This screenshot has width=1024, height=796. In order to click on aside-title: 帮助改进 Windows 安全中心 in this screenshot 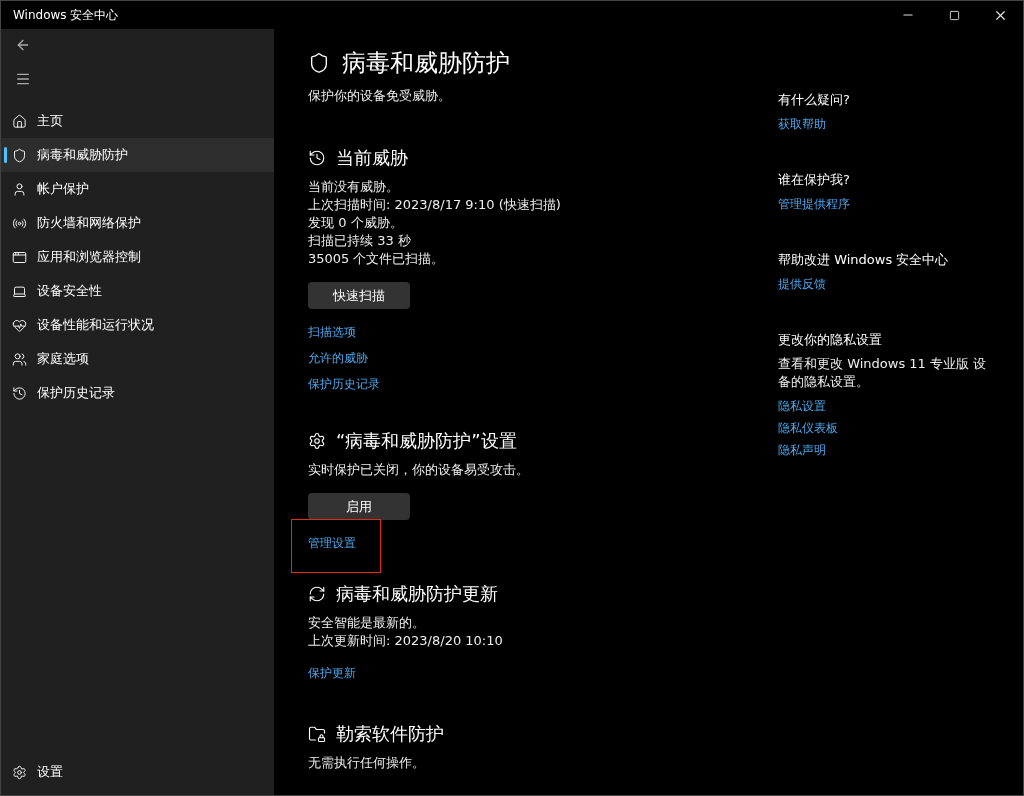, I will do `click(863, 260)`.